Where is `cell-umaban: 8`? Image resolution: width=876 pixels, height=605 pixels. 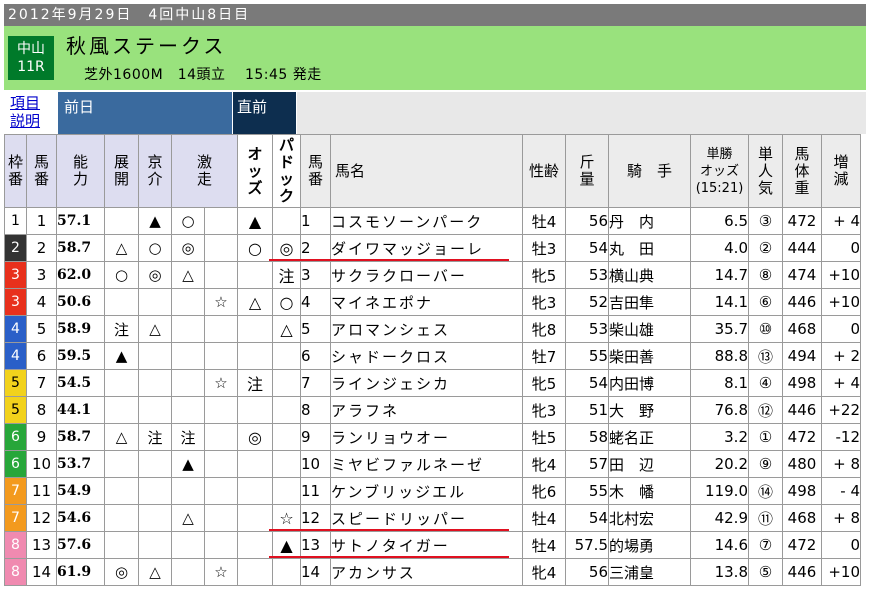 cell-umaban: 8 is located at coordinates (41, 410).